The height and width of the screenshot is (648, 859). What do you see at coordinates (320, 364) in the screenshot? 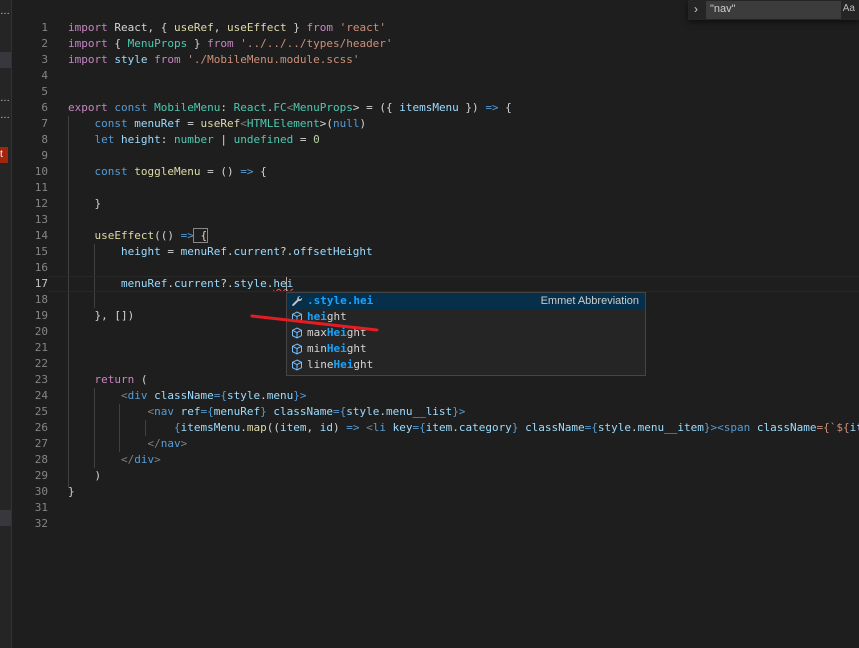
I see `suggestion-prefix: line` at bounding box center [320, 364].